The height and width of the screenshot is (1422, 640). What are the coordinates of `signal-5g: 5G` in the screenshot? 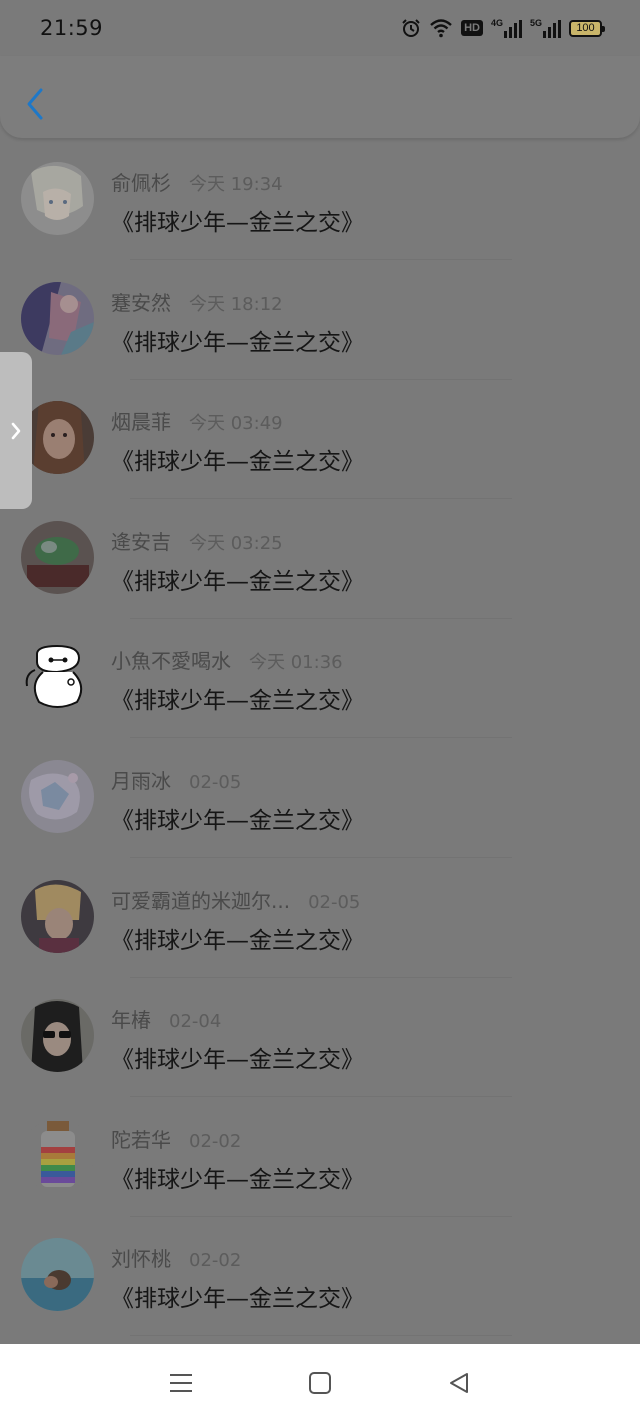 It's located at (545, 27).